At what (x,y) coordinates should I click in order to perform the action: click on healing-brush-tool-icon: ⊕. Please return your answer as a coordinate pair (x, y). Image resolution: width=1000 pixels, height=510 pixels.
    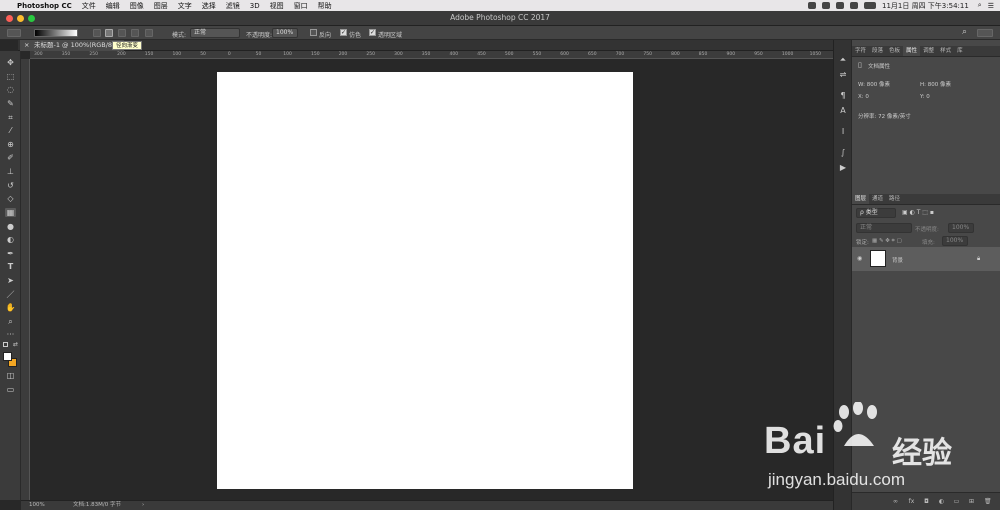
    Looking at the image, I should click on (10, 144).